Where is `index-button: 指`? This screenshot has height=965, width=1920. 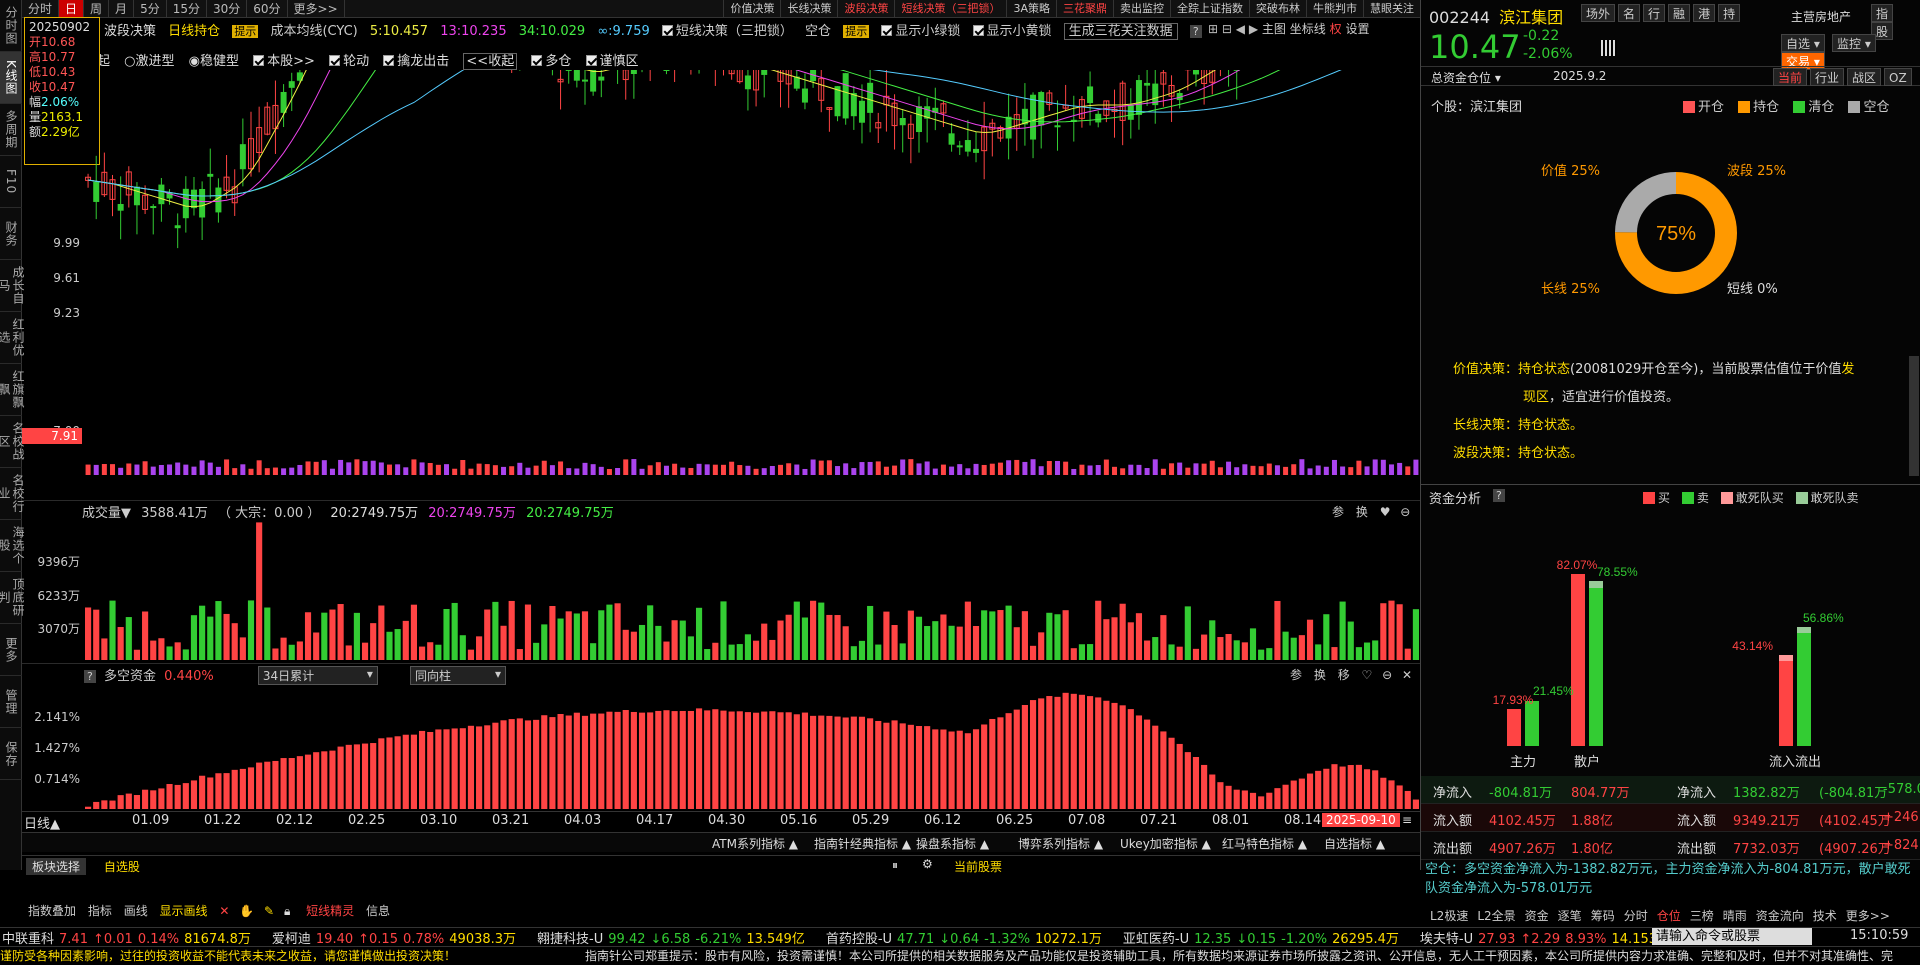
index-button: 指 is located at coordinates (1882, 13).